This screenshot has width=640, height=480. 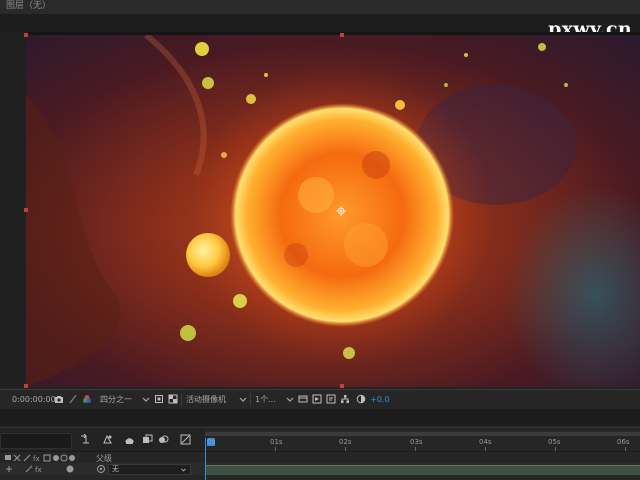 I want to click on layer-duration-bar, so click(x=422, y=470).